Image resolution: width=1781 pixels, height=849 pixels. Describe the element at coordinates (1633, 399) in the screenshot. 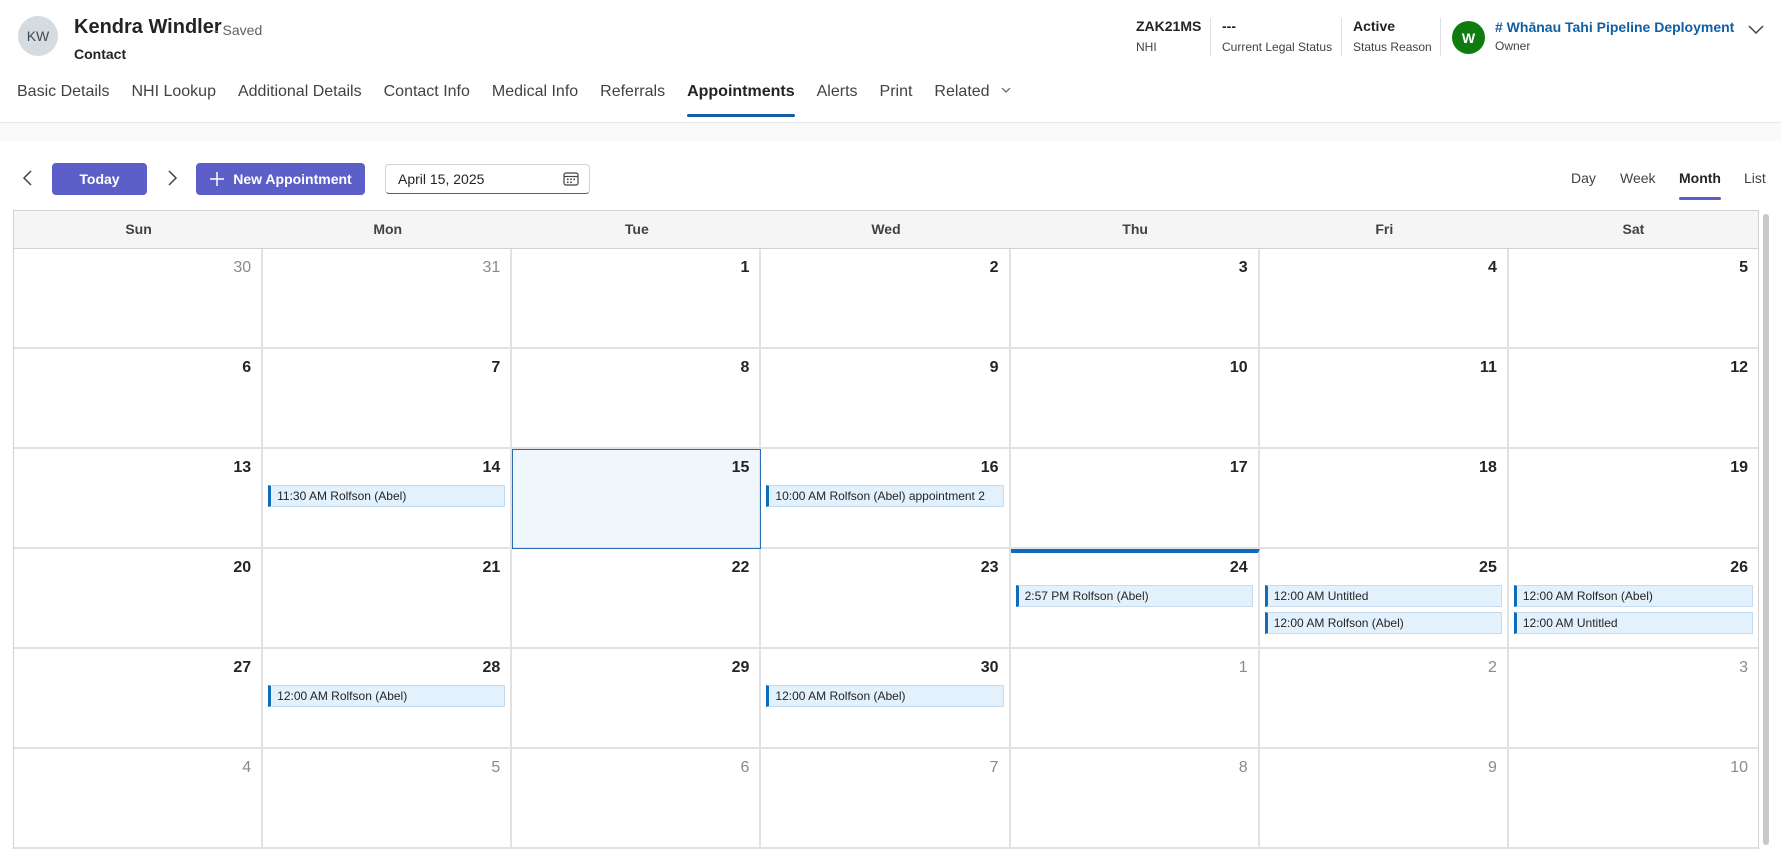

I see `calendar-day-cell: 12` at that location.